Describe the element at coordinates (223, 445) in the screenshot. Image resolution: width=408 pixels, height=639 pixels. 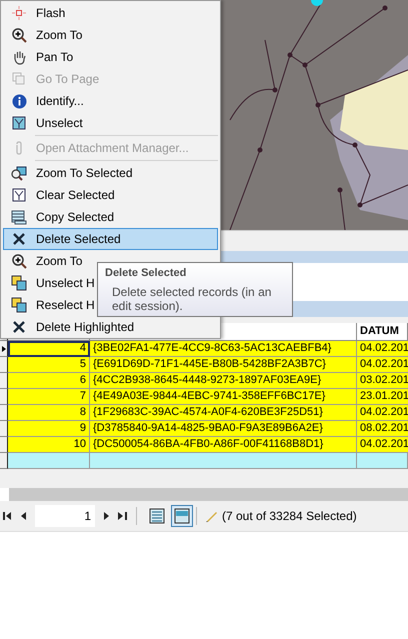
I see `table-cell: {DC500054-86BA-4FB0-A86F-00F41168B8D1}` at that location.